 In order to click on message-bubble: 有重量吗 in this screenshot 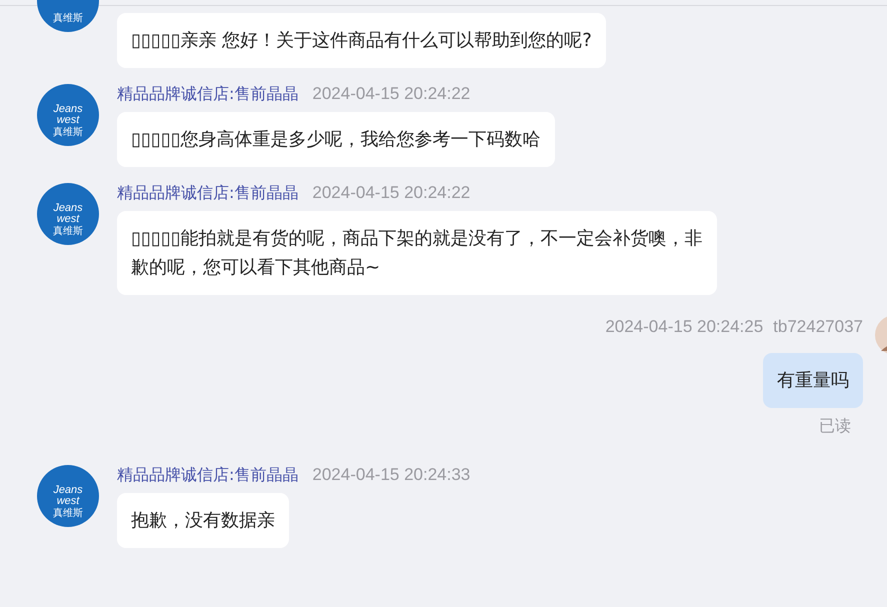, I will do `click(813, 380)`.